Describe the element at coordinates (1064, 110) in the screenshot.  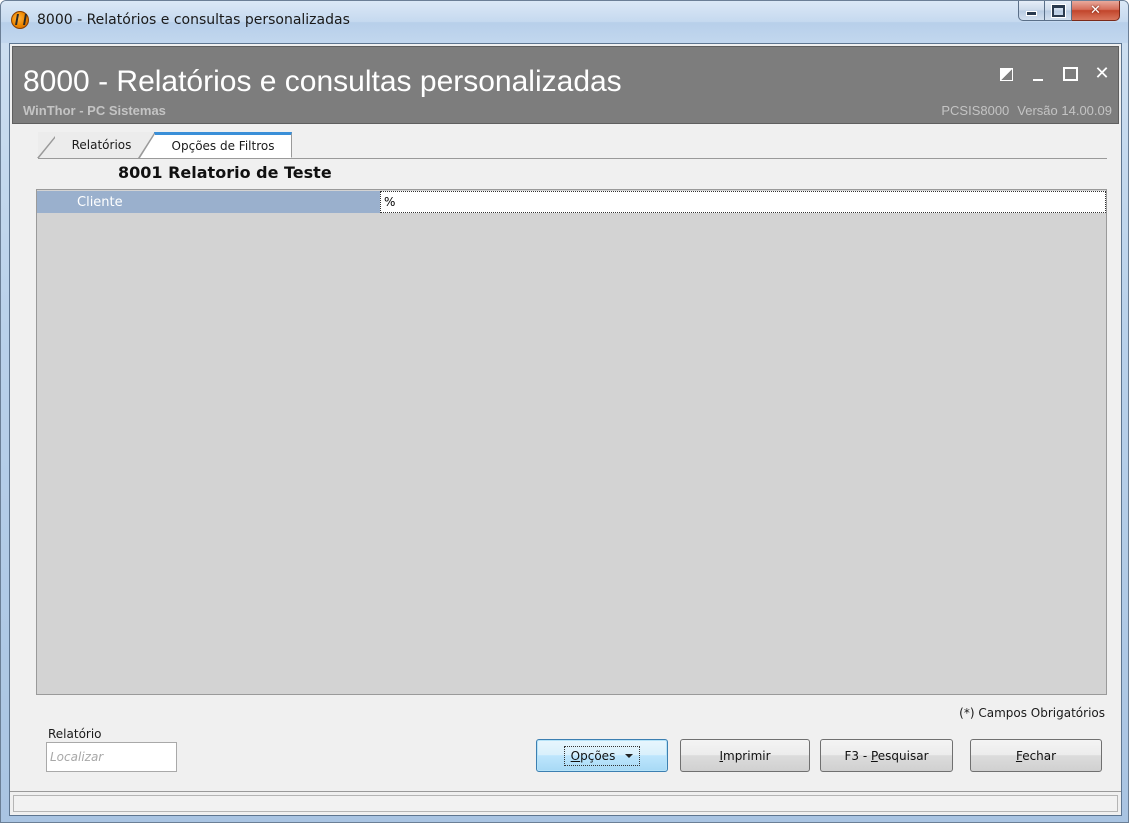
I see `version-label: Versão 14.00.09` at that location.